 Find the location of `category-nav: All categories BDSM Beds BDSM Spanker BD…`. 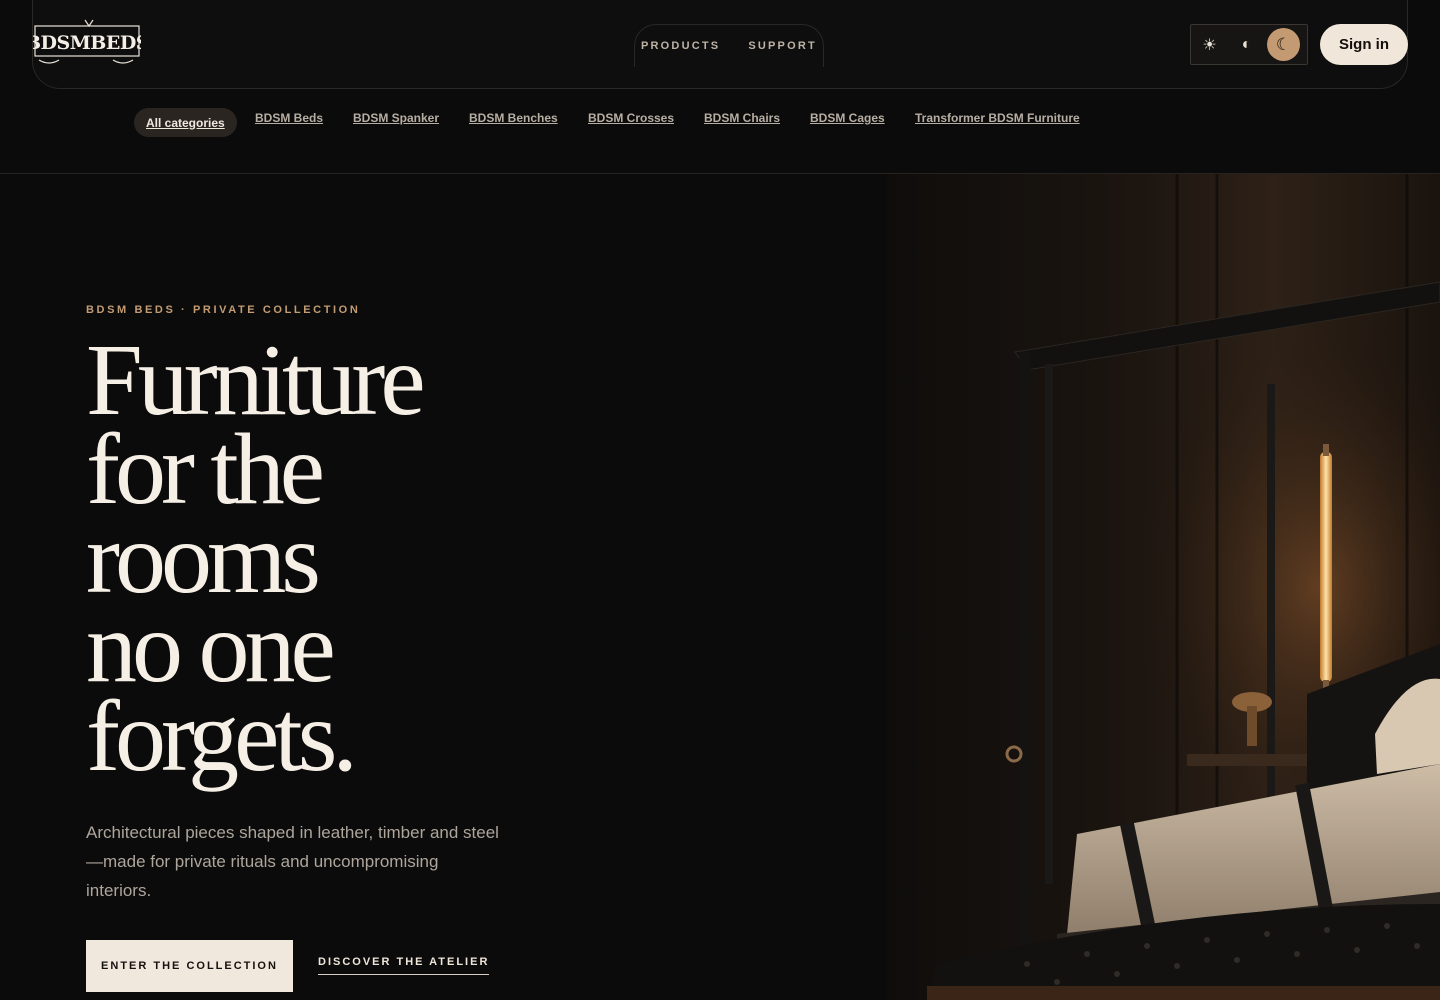

category-nav: All categories BDSM Beds BDSM Spanker BD… is located at coordinates (720, 131).